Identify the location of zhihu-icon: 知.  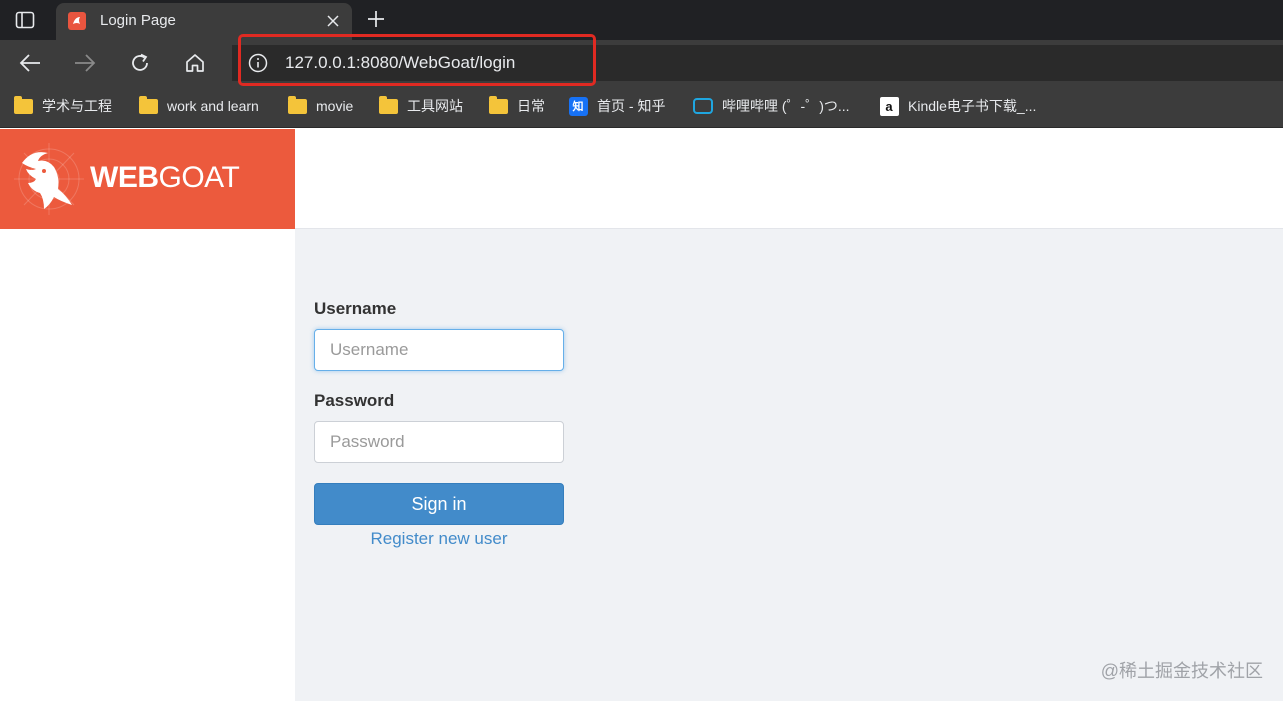
(578, 106).